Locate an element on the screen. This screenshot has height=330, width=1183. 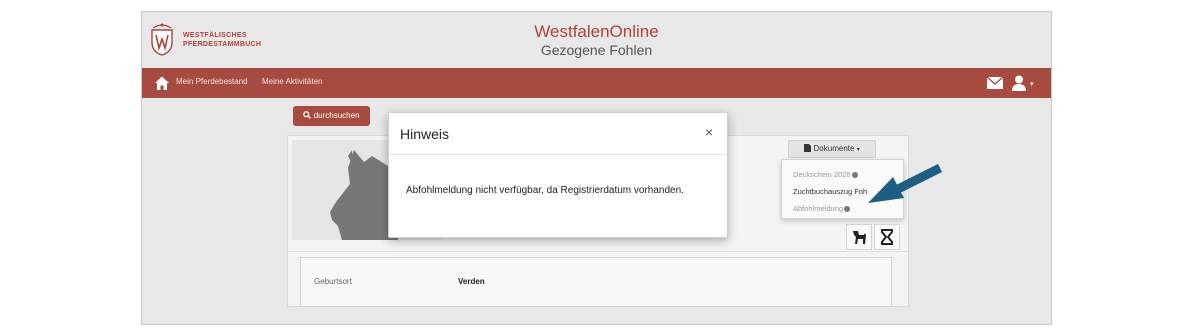
documents-button-label: Dokumente is located at coordinates (834, 148).